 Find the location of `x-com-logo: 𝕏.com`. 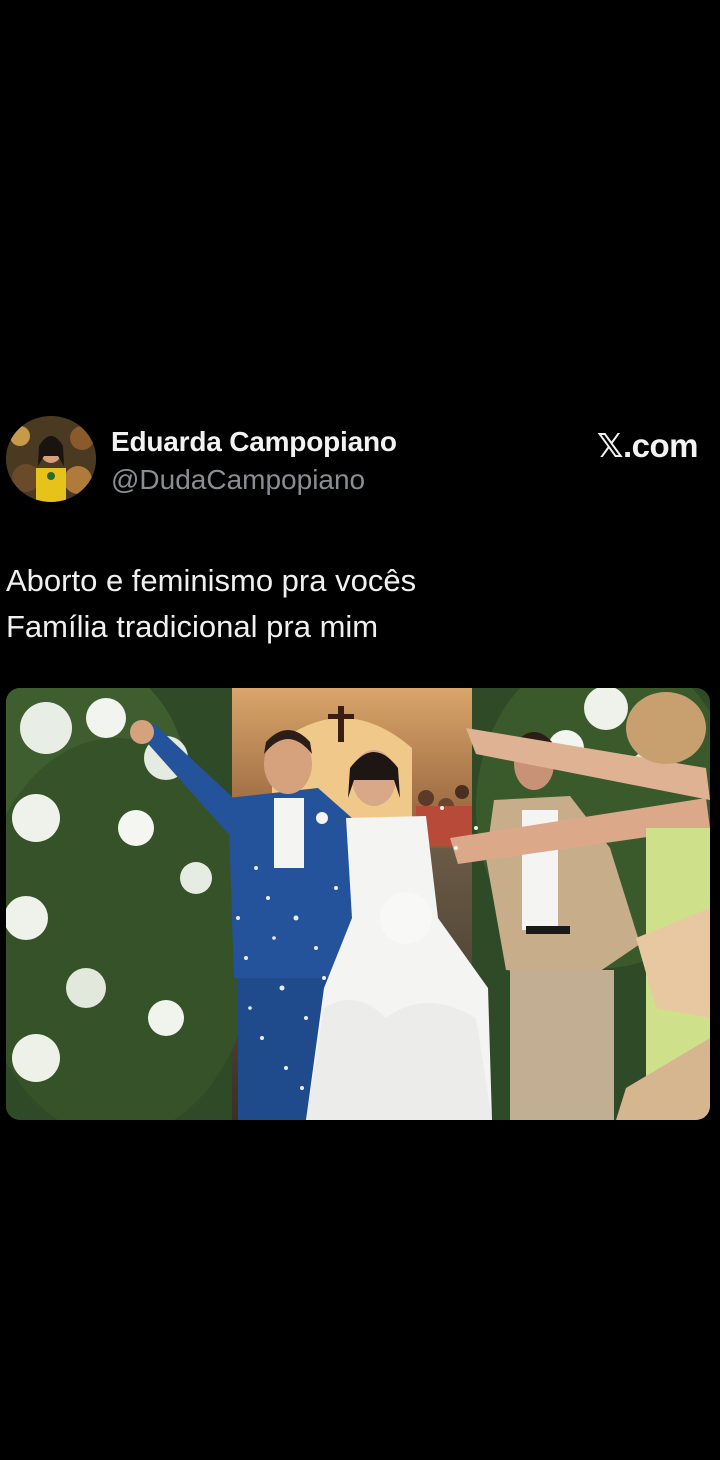

x-com-logo: 𝕏.com is located at coordinates (647, 445).